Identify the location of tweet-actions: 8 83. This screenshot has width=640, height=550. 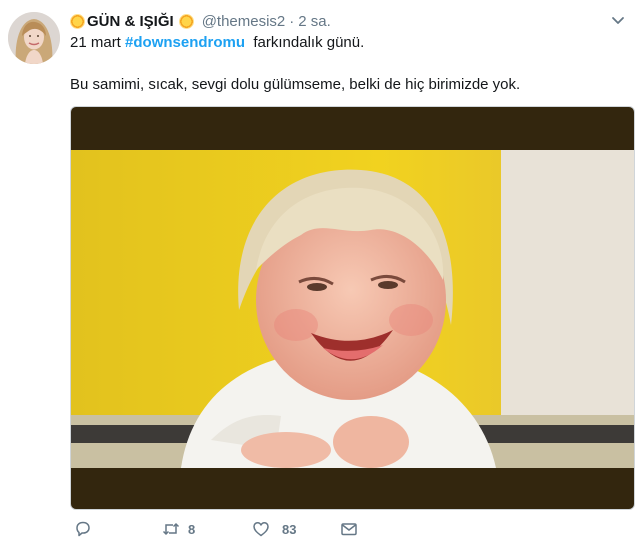
(270, 532).